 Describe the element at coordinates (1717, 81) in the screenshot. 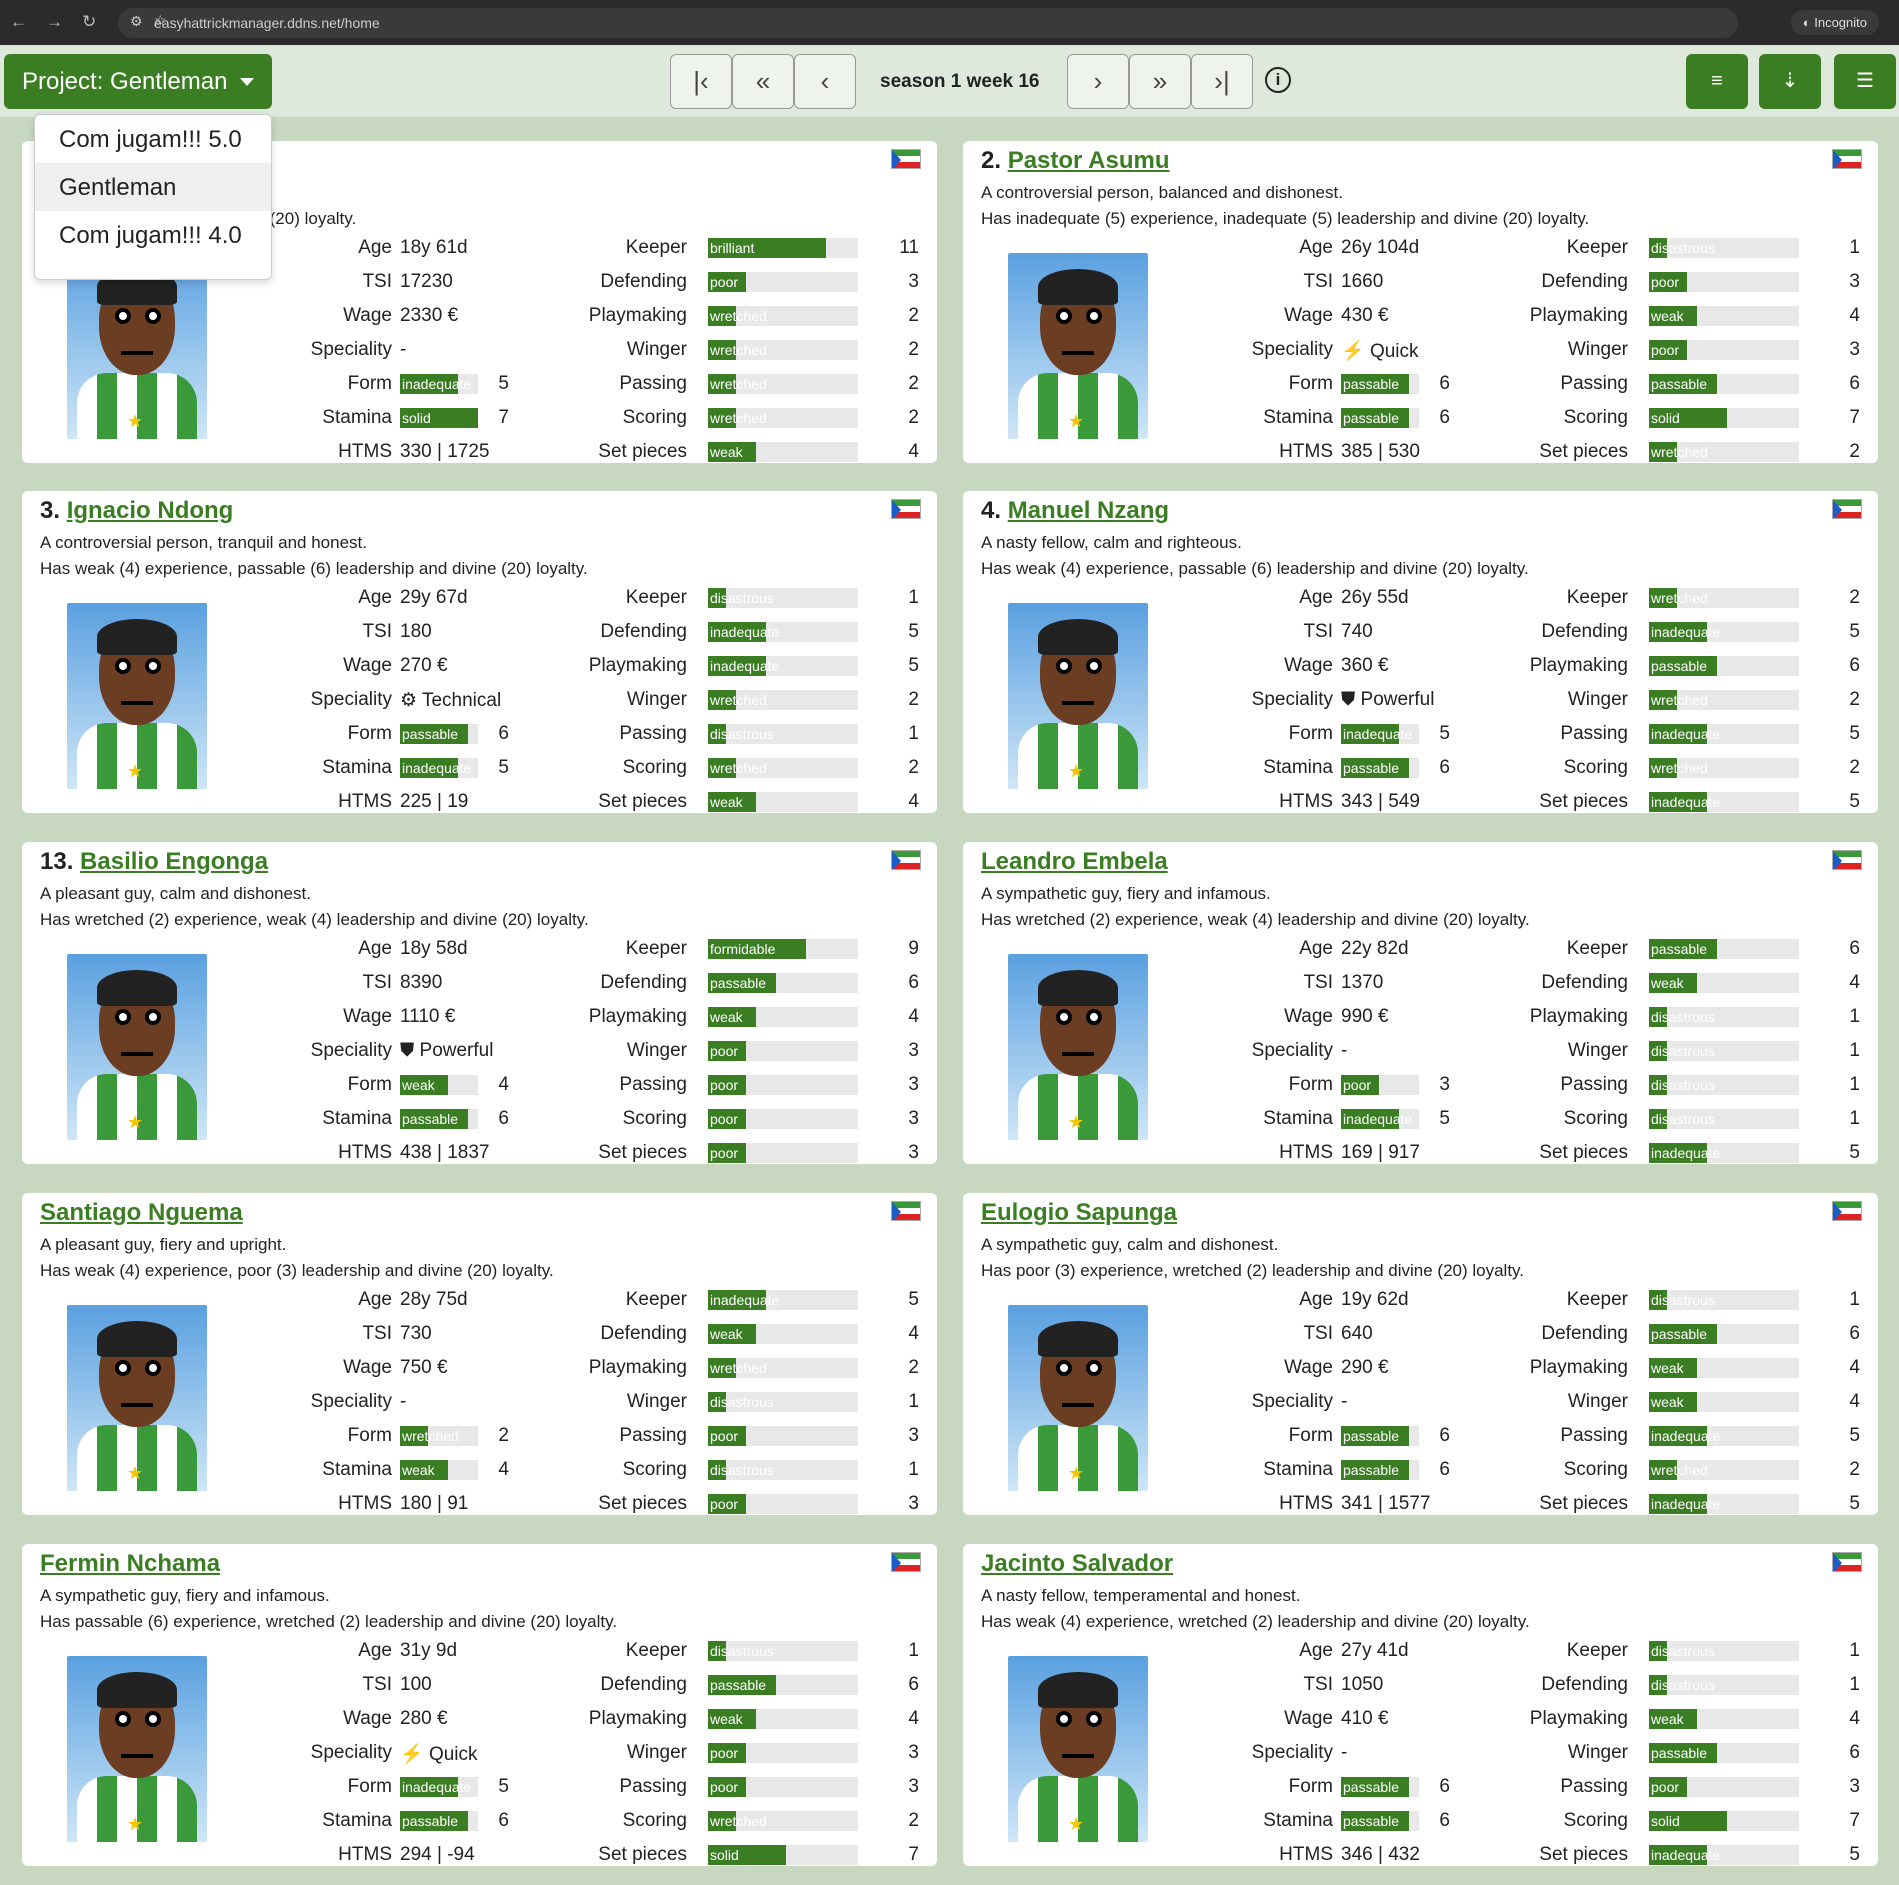

I see `filter-button: ≡` at that location.